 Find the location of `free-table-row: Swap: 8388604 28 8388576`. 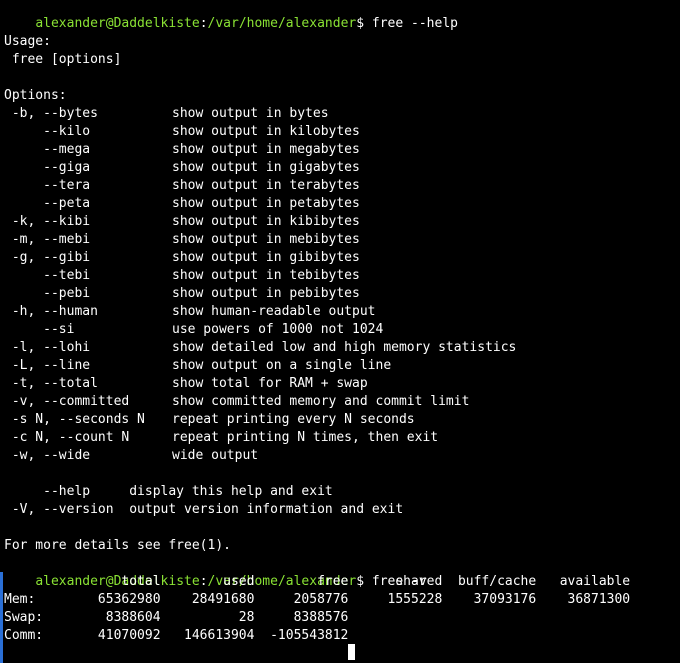

free-table-row: Swap: 8388604 28 8388576 is located at coordinates (176, 617).